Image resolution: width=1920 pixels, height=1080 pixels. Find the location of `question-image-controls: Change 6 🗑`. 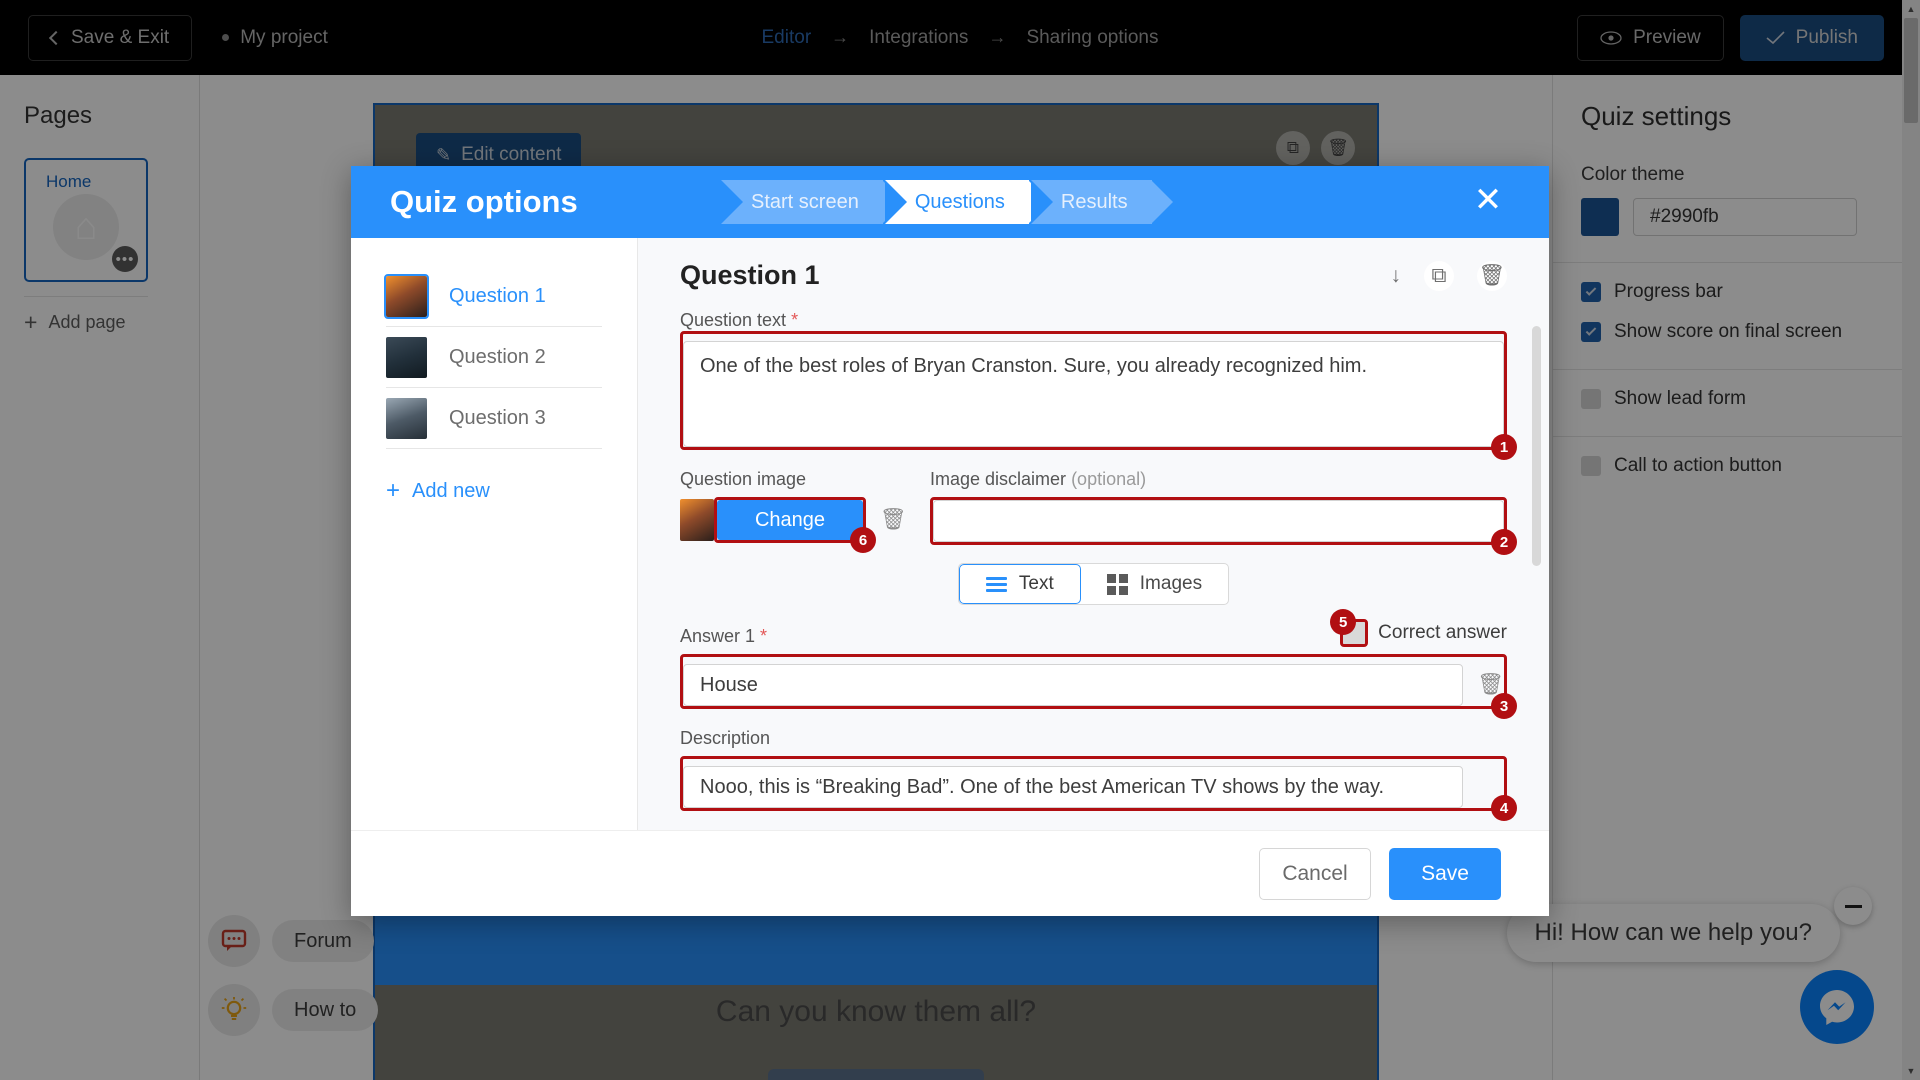

question-image-controls: Change 6 🗑 is located at coordinates (794, 525).